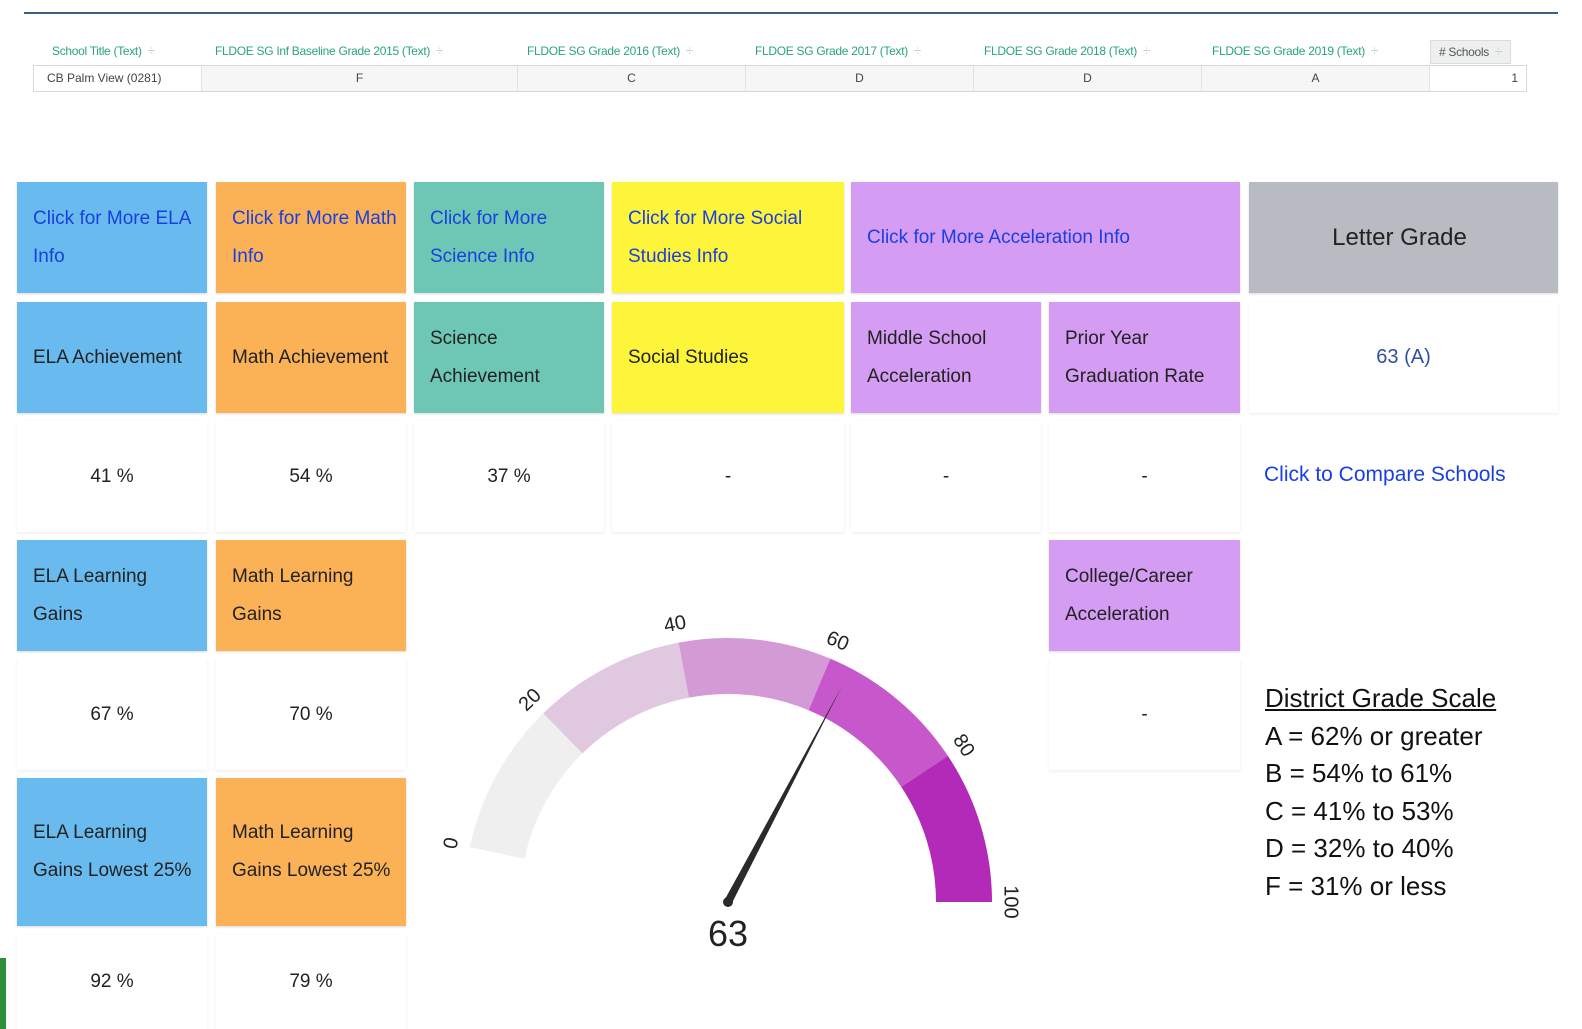  What do you see at coordinates (1478, 78) in the screenshot?
I see `cell-schools-count: 1` at bounding box center [1478, 78].